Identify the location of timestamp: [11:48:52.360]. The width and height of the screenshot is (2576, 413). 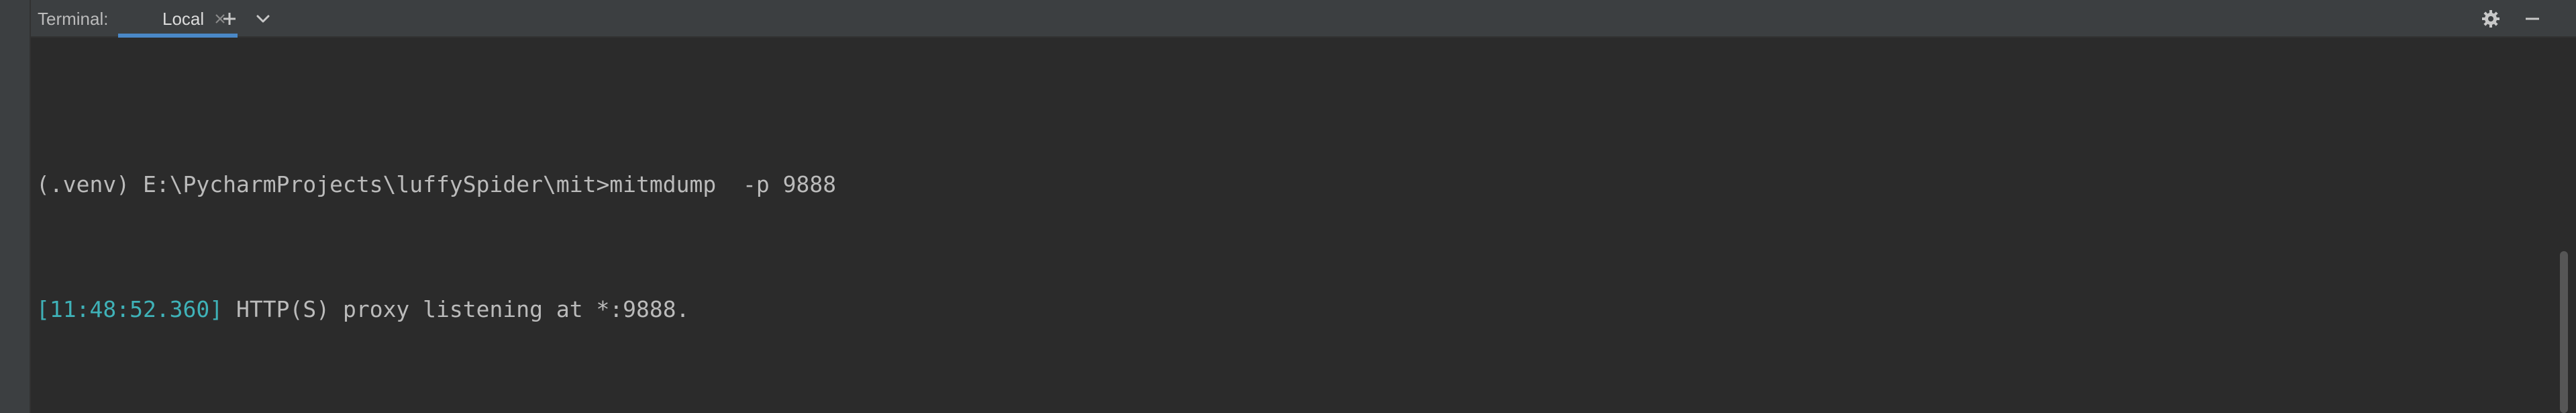
(129, 309).